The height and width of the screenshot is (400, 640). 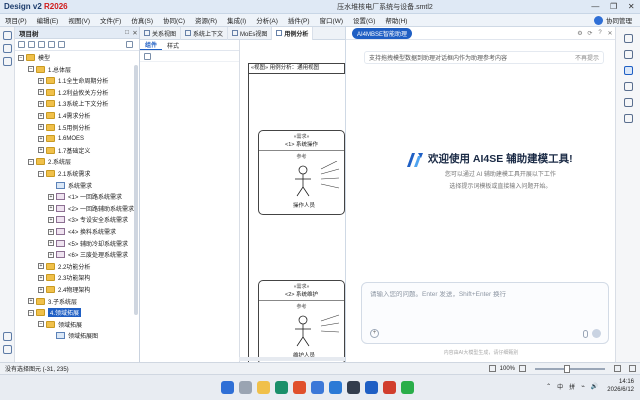 What do you see at coordinates (85, 196) in the screenshot?
I see `tree-node: + <1> 一回路系统需求` at bounding box center [85, 196].